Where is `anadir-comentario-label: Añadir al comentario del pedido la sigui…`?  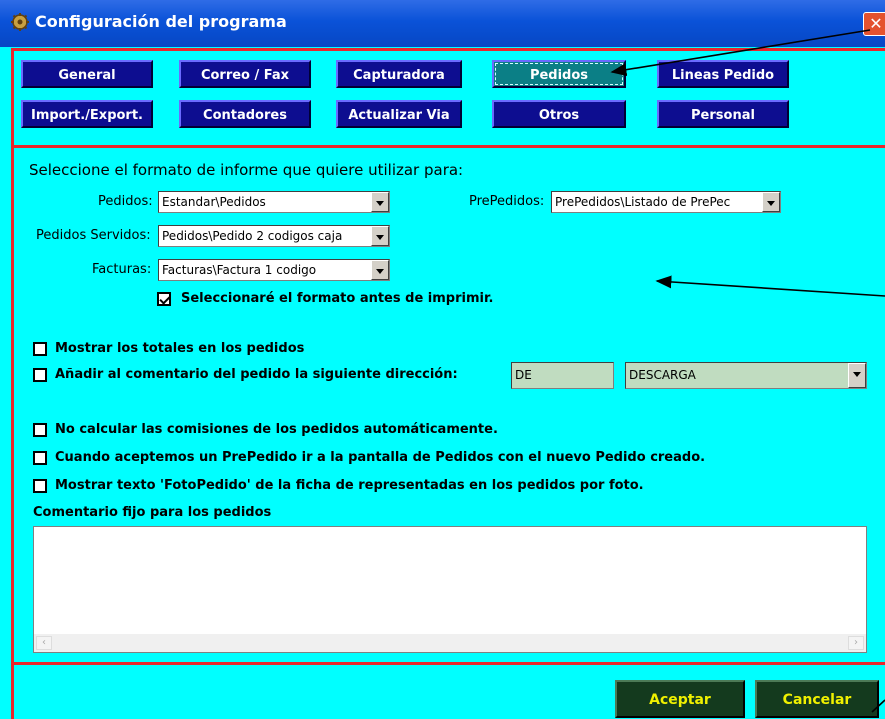
anadir-comentario-label: Añadir al comentario del pedido la sigui… is located at coordinates (256, 374).